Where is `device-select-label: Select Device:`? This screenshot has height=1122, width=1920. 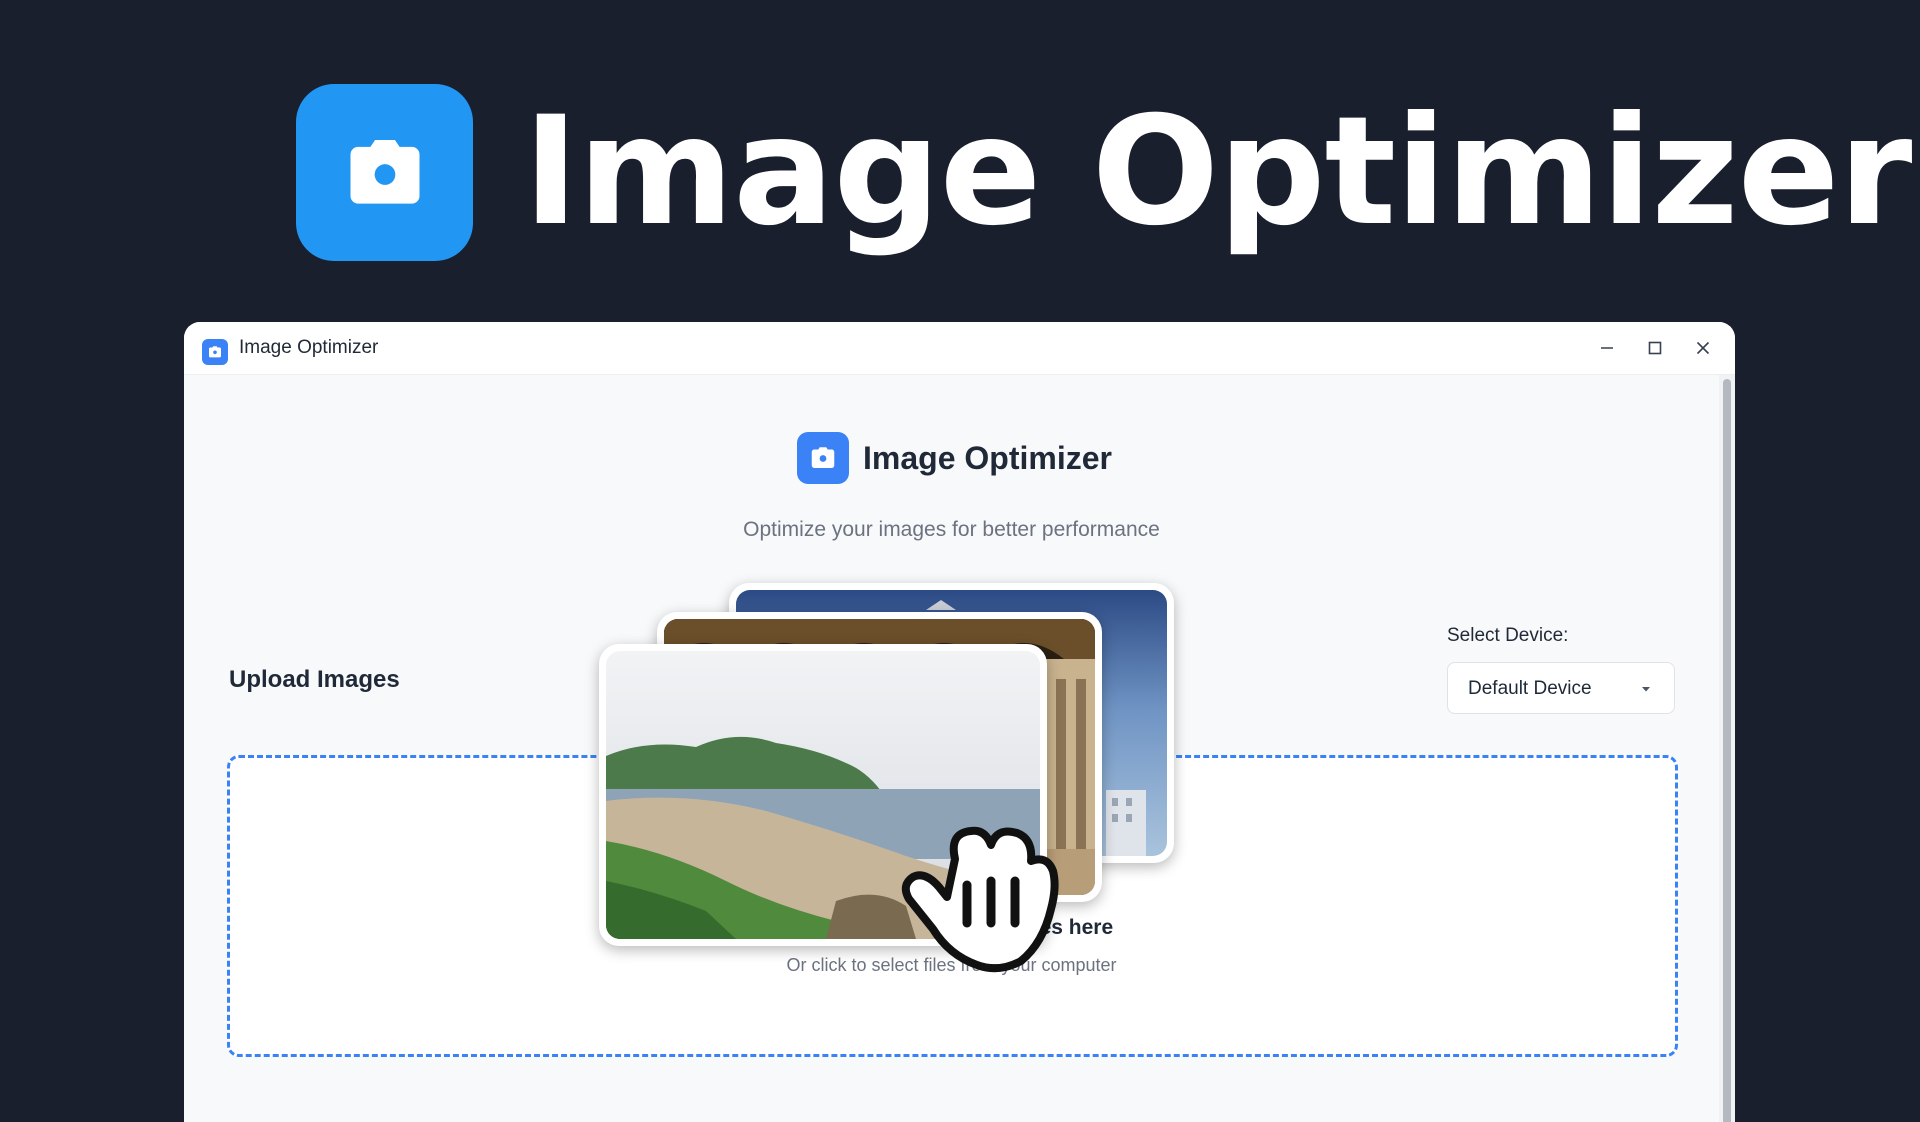
device-select-label: Select Device: is located at coordinates (1508, 635).